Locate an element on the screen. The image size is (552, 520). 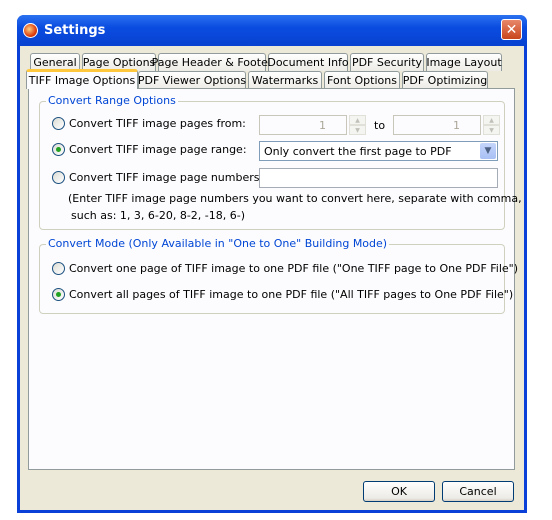
close-button: ✕ is located at coordinates (511, 29).